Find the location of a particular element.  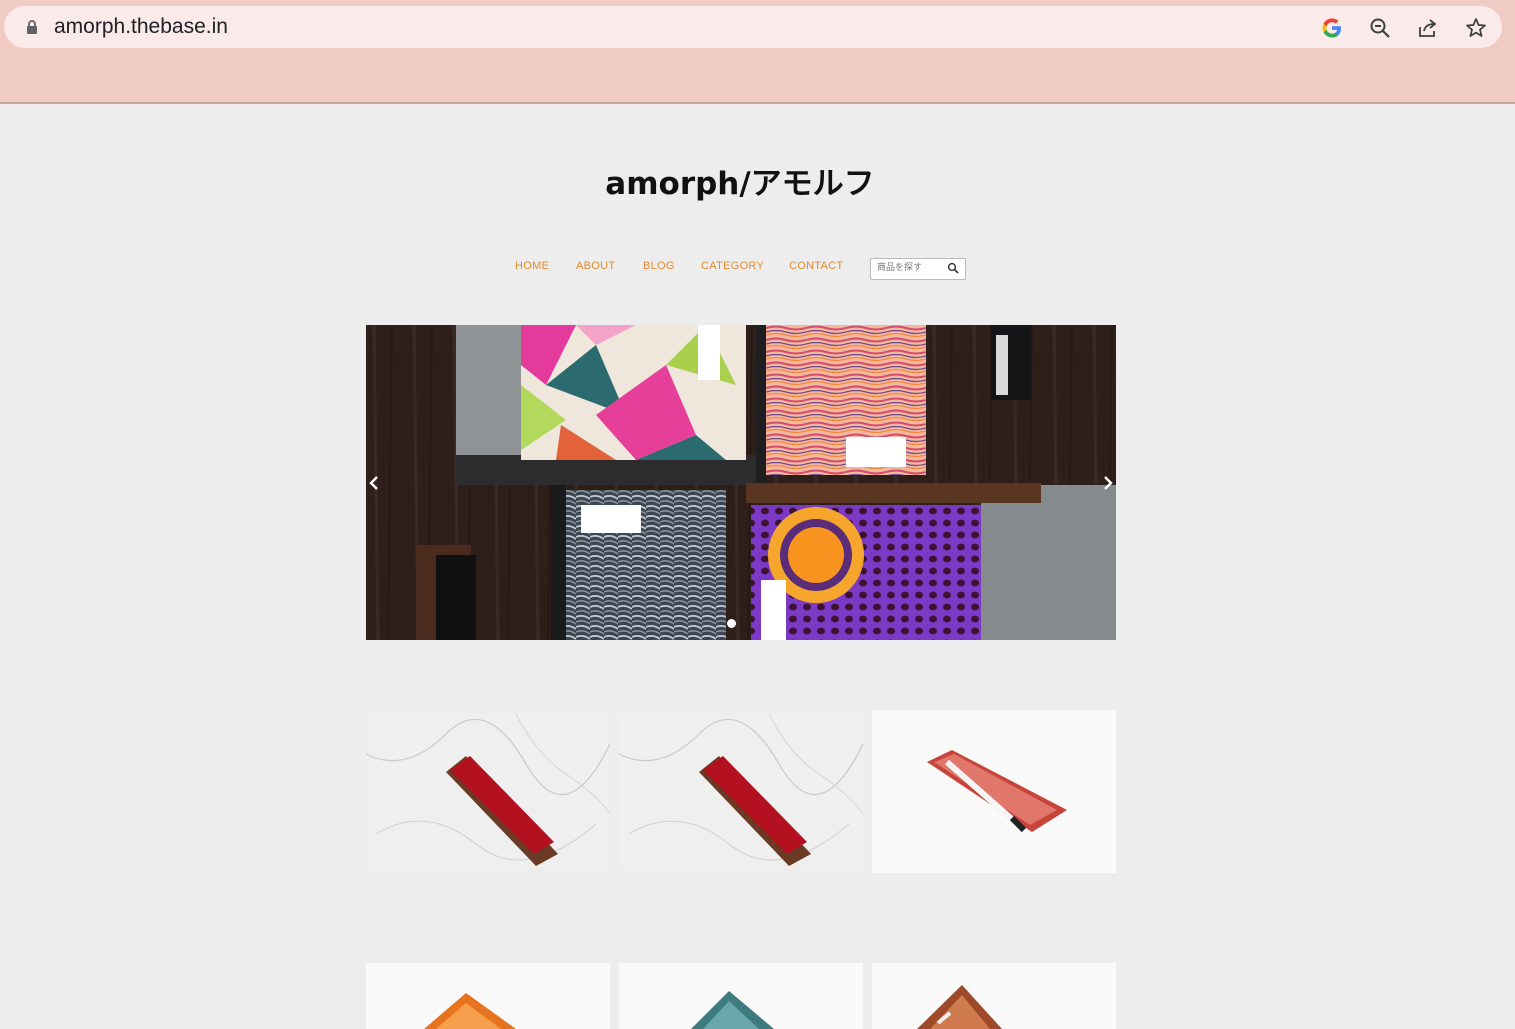

url-text: amorph.thebase.in is located at coordinates (141, 27).